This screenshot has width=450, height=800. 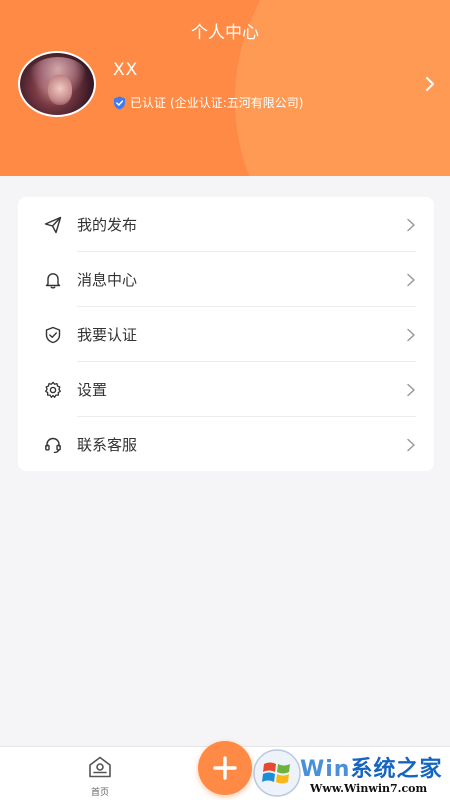 I want to click on page-title: 个人中心, so click(x=225, y=33).